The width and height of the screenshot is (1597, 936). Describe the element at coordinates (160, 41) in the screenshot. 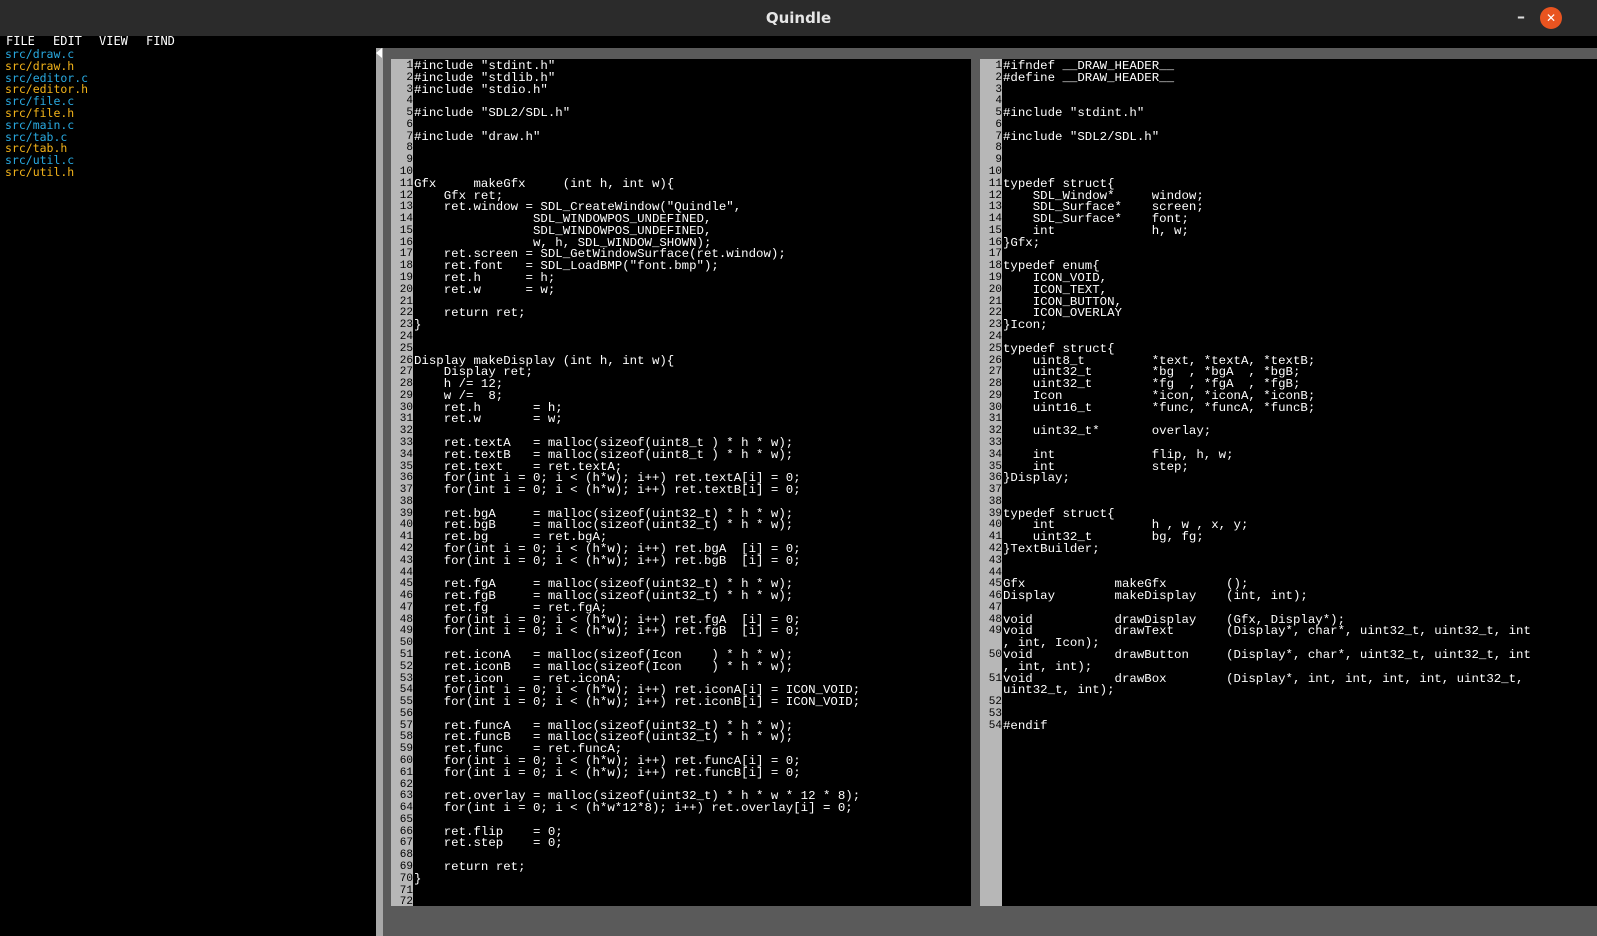

I see `menu-find: FIND` at that location.